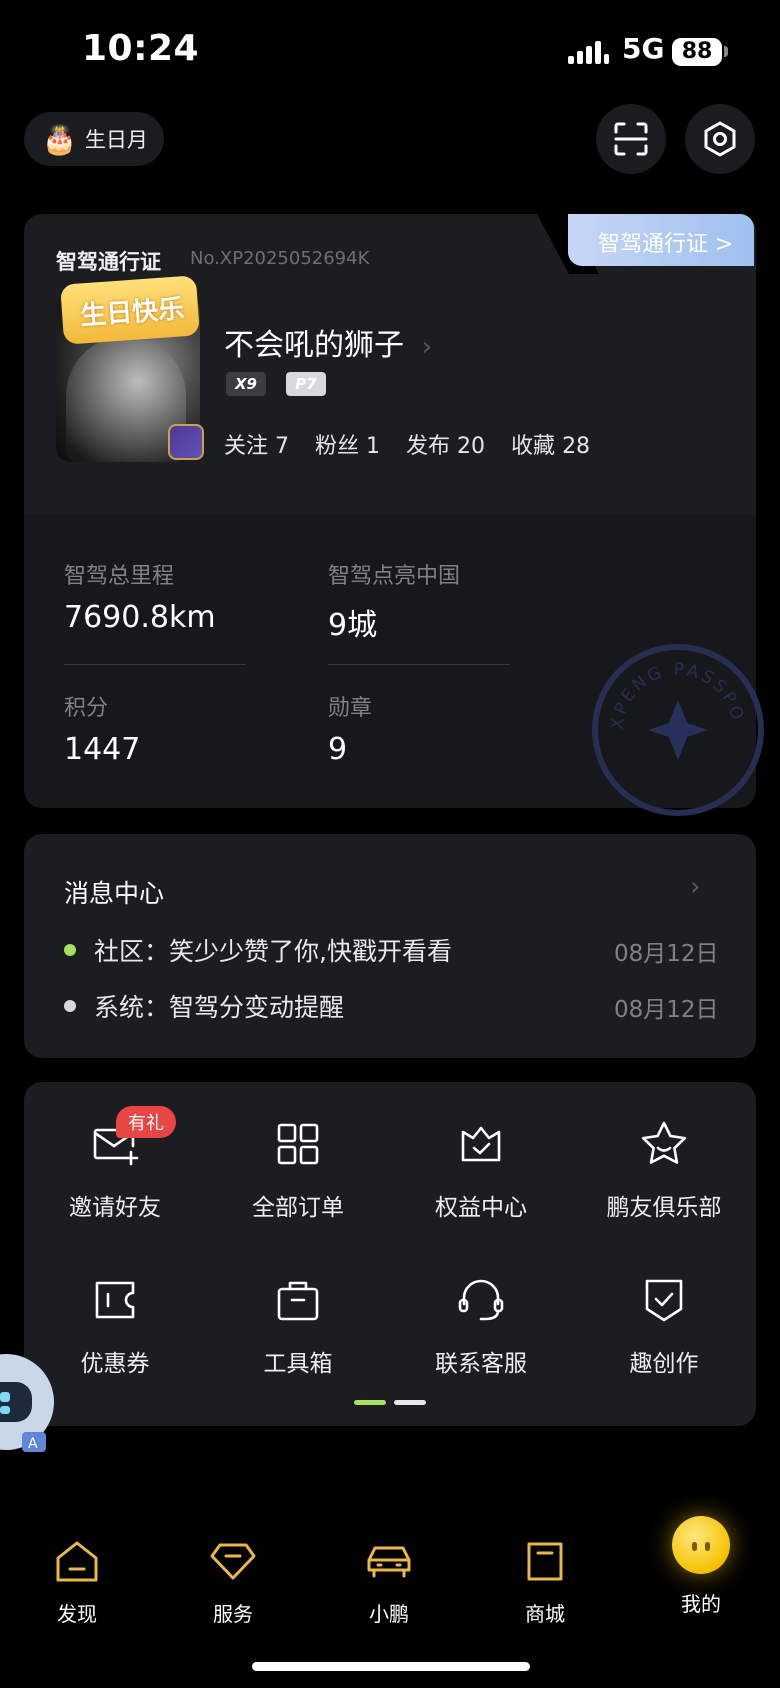 This screenshot has height=1688, width=780. What do you see at coordinates (273, 951) in the screenshot?
I see `message-text: 社区：笑少少赞了你,快戳开看看` at bounding box center [273, 951].